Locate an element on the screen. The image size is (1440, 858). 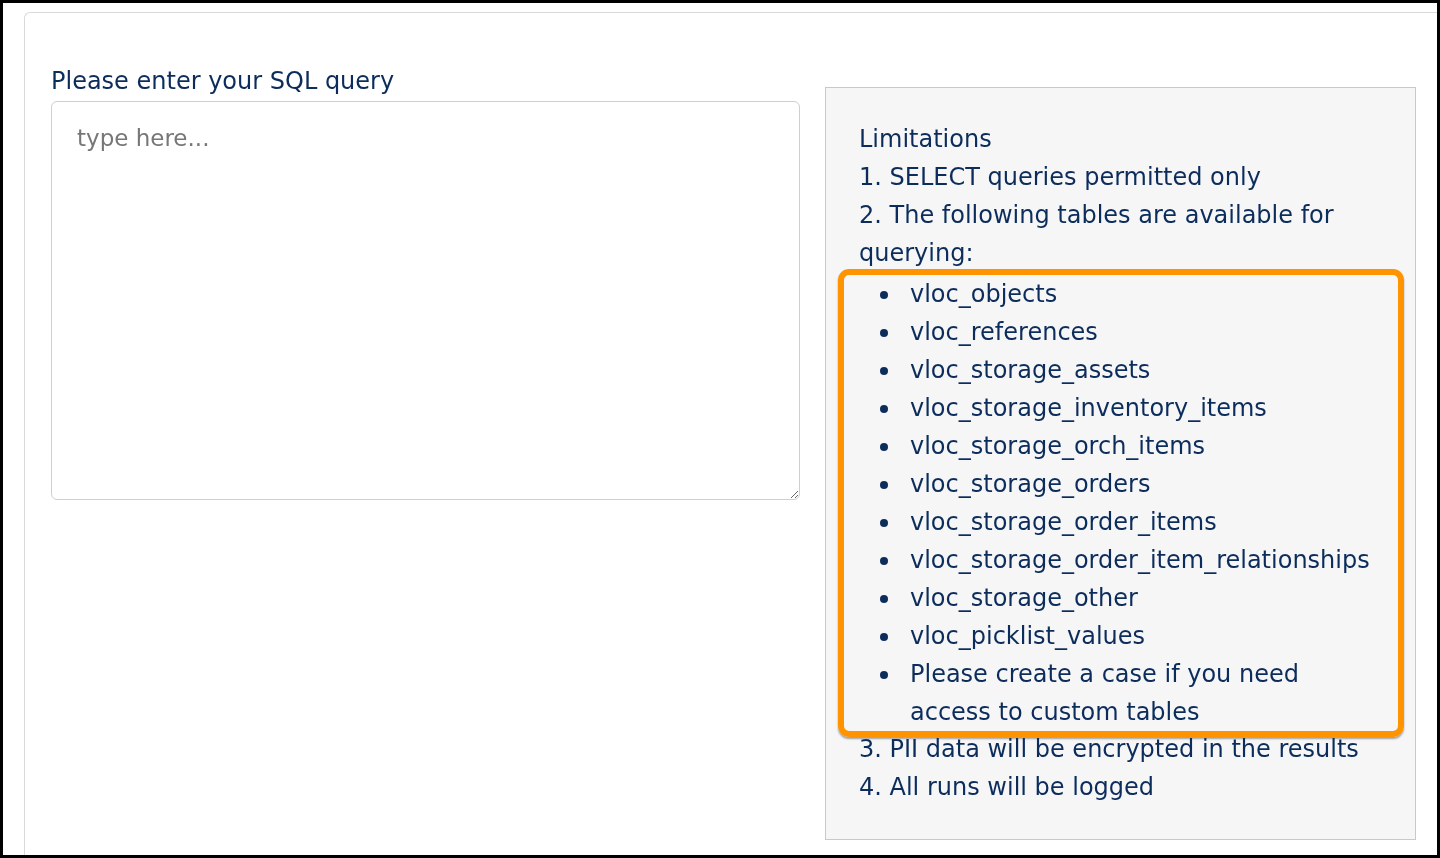
list-item-text: Please create a case if you need access to custom tables is located at coordinates (1105, 693).